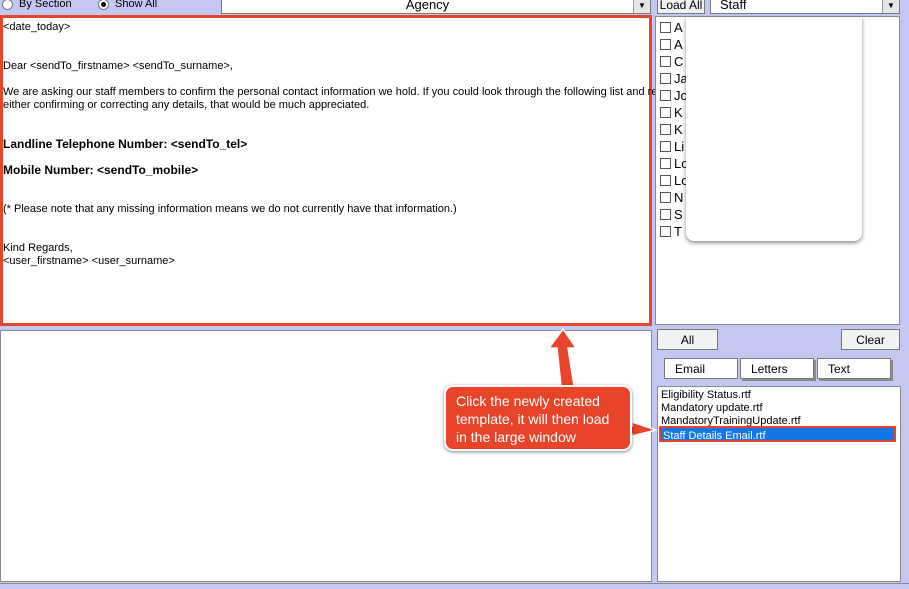  I want to click on callout-line-3: in the large window, so click(516, 437).